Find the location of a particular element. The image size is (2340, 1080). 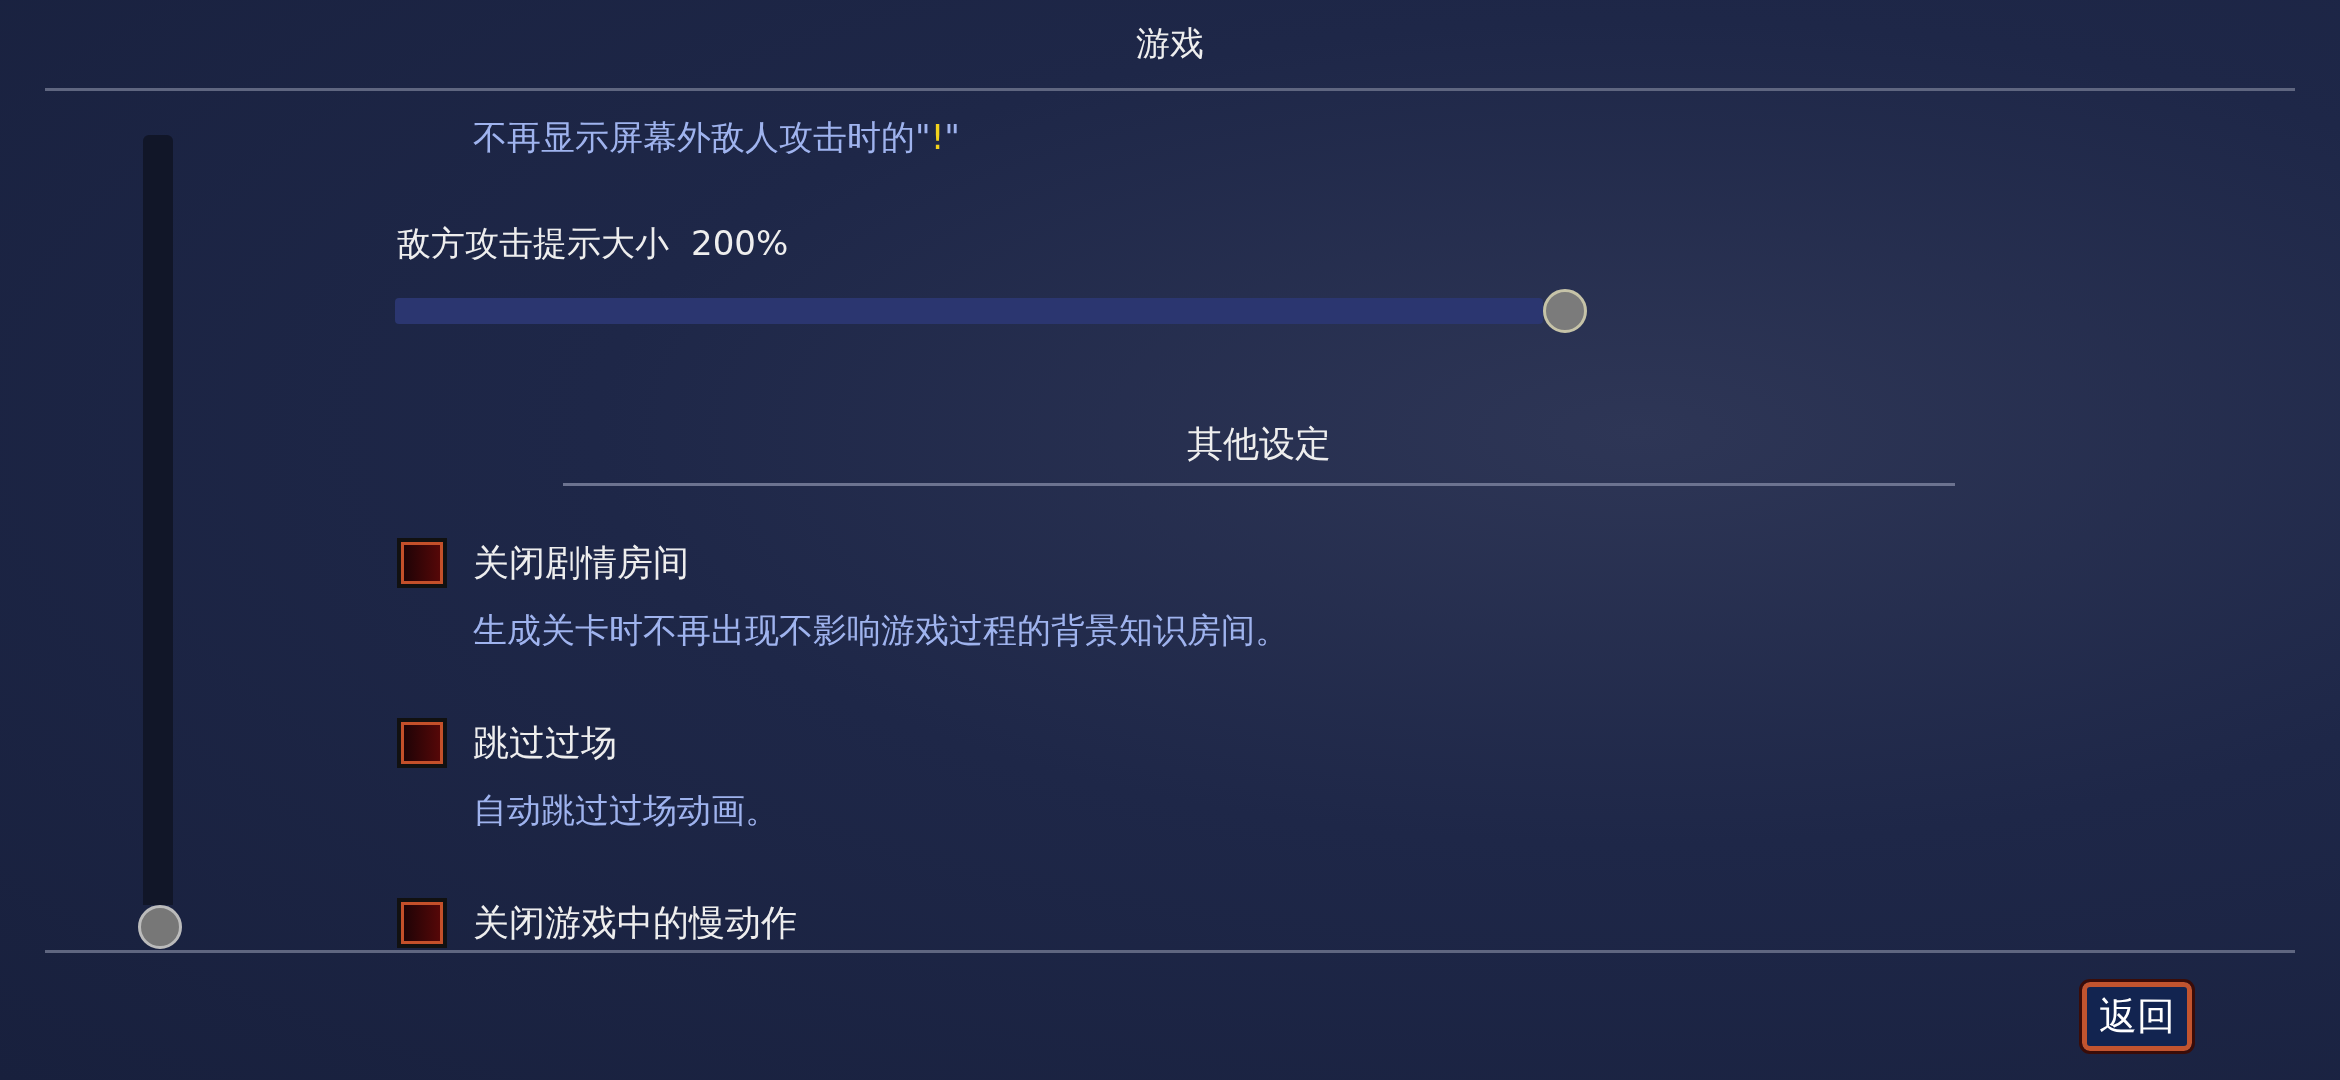

slider-track is located at coordinates (969, 311).